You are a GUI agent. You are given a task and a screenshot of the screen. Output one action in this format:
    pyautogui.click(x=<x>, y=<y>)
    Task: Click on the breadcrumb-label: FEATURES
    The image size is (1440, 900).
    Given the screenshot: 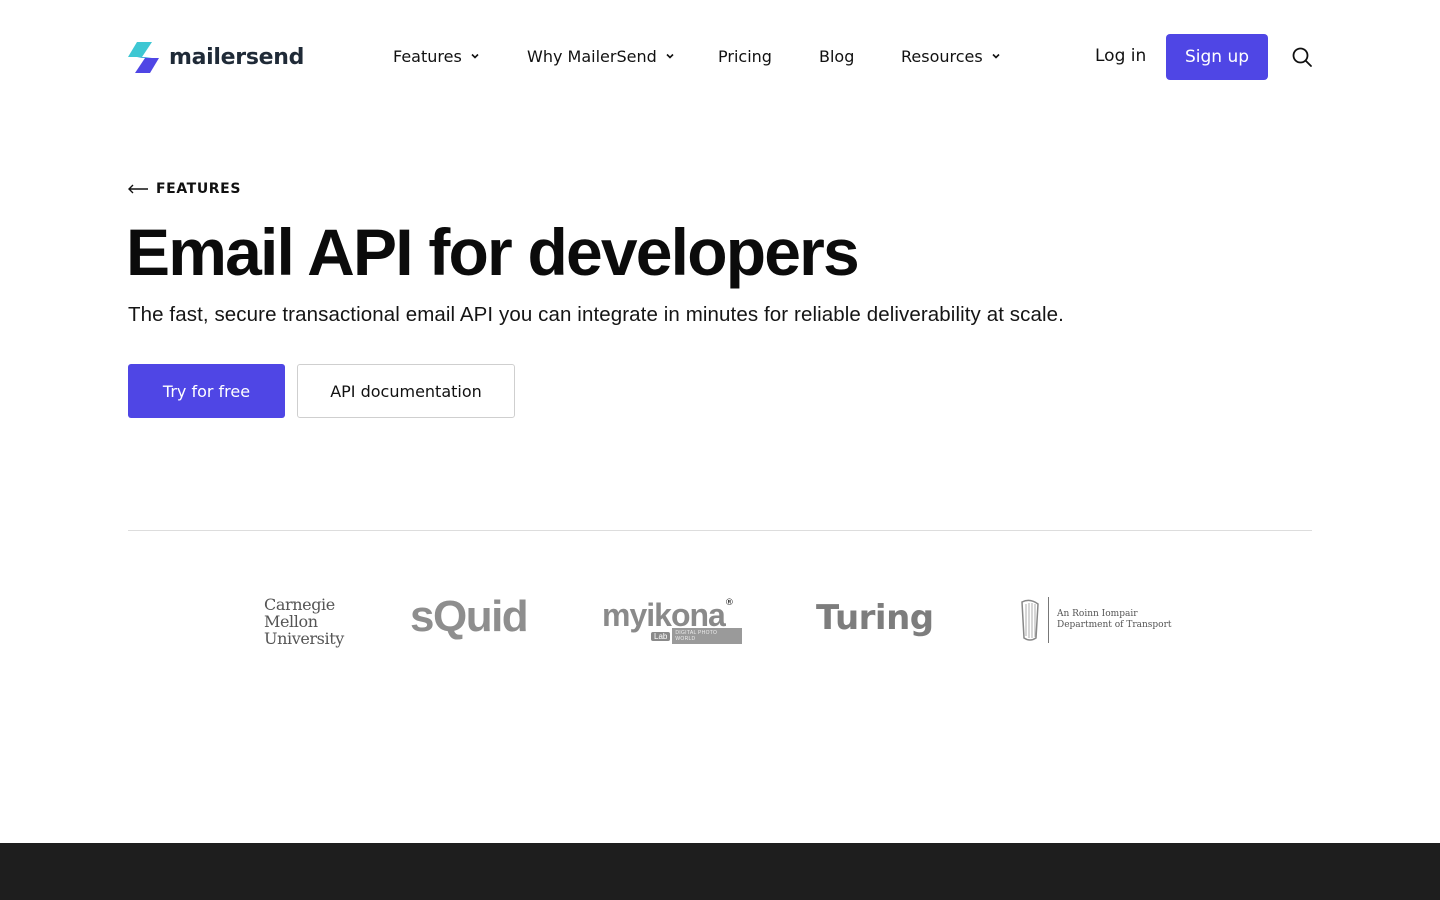 What is the action you would take?
    pyautogui.click(x=199, y=189)
    